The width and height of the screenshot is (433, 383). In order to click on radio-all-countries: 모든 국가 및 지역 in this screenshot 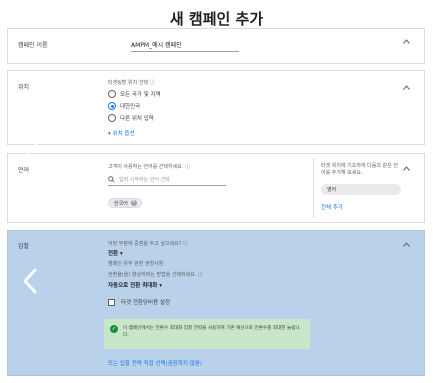, I will do `click(134, 94)`.